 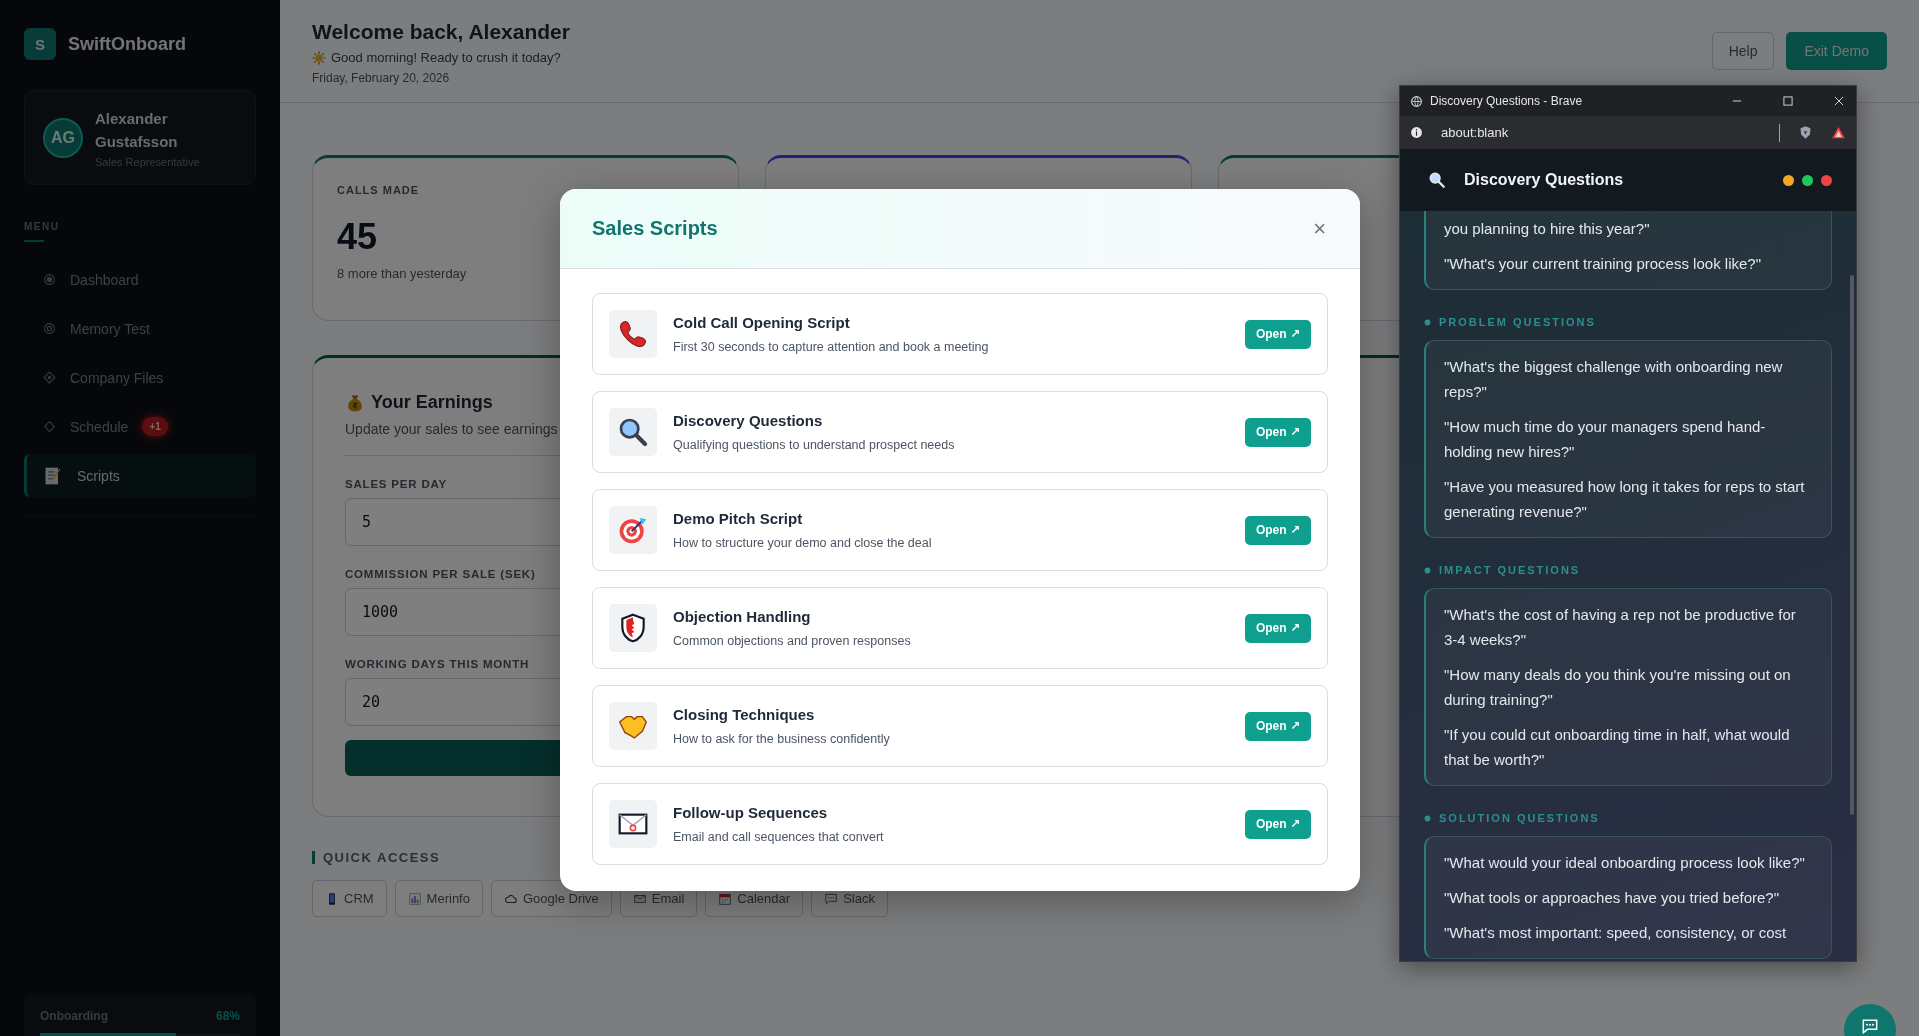 What do you see at coordinates (451, 429) in the screenshot?
I see `card-subtitle: Update your sales to see earnings` at bounding box center [451, 429].